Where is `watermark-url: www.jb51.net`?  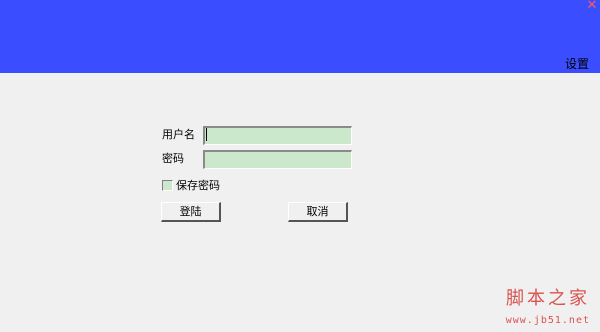 watermark-url: www.jb51.net is located at coordinates (547, 320).